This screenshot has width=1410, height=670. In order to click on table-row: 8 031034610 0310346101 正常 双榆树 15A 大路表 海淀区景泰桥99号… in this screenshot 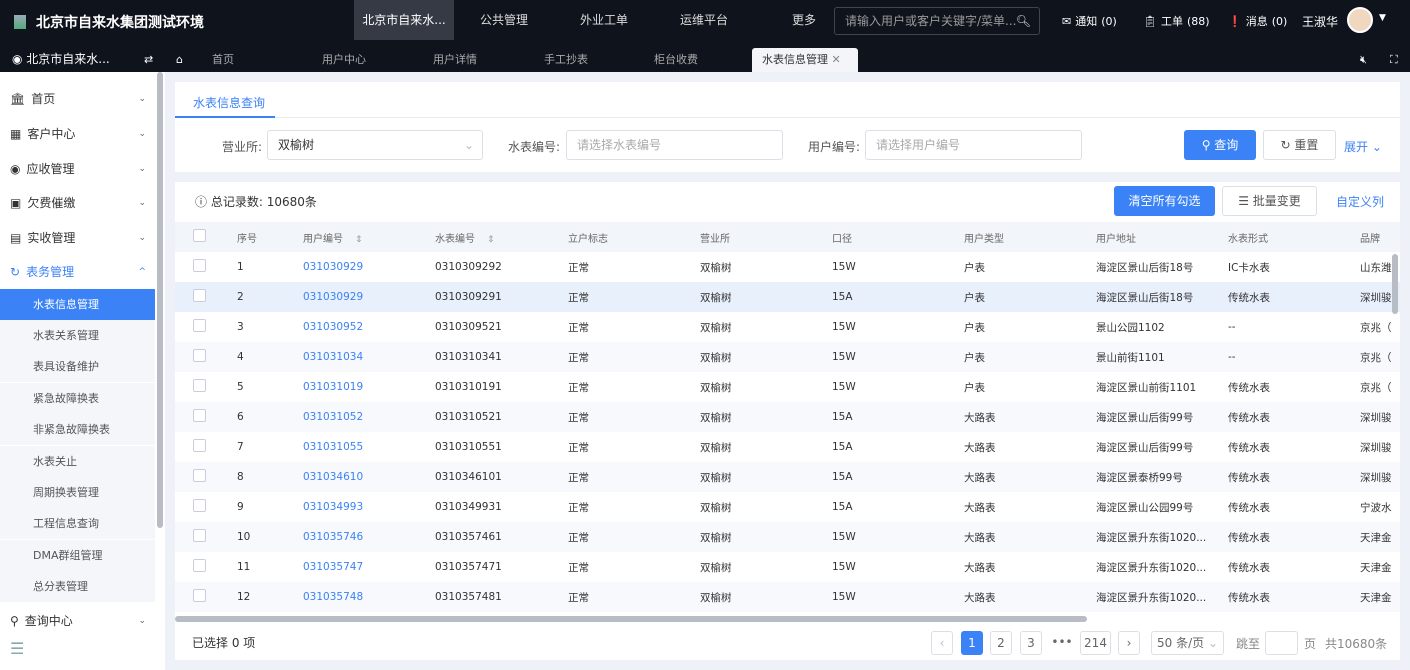, I will do `click(787, 477)`.